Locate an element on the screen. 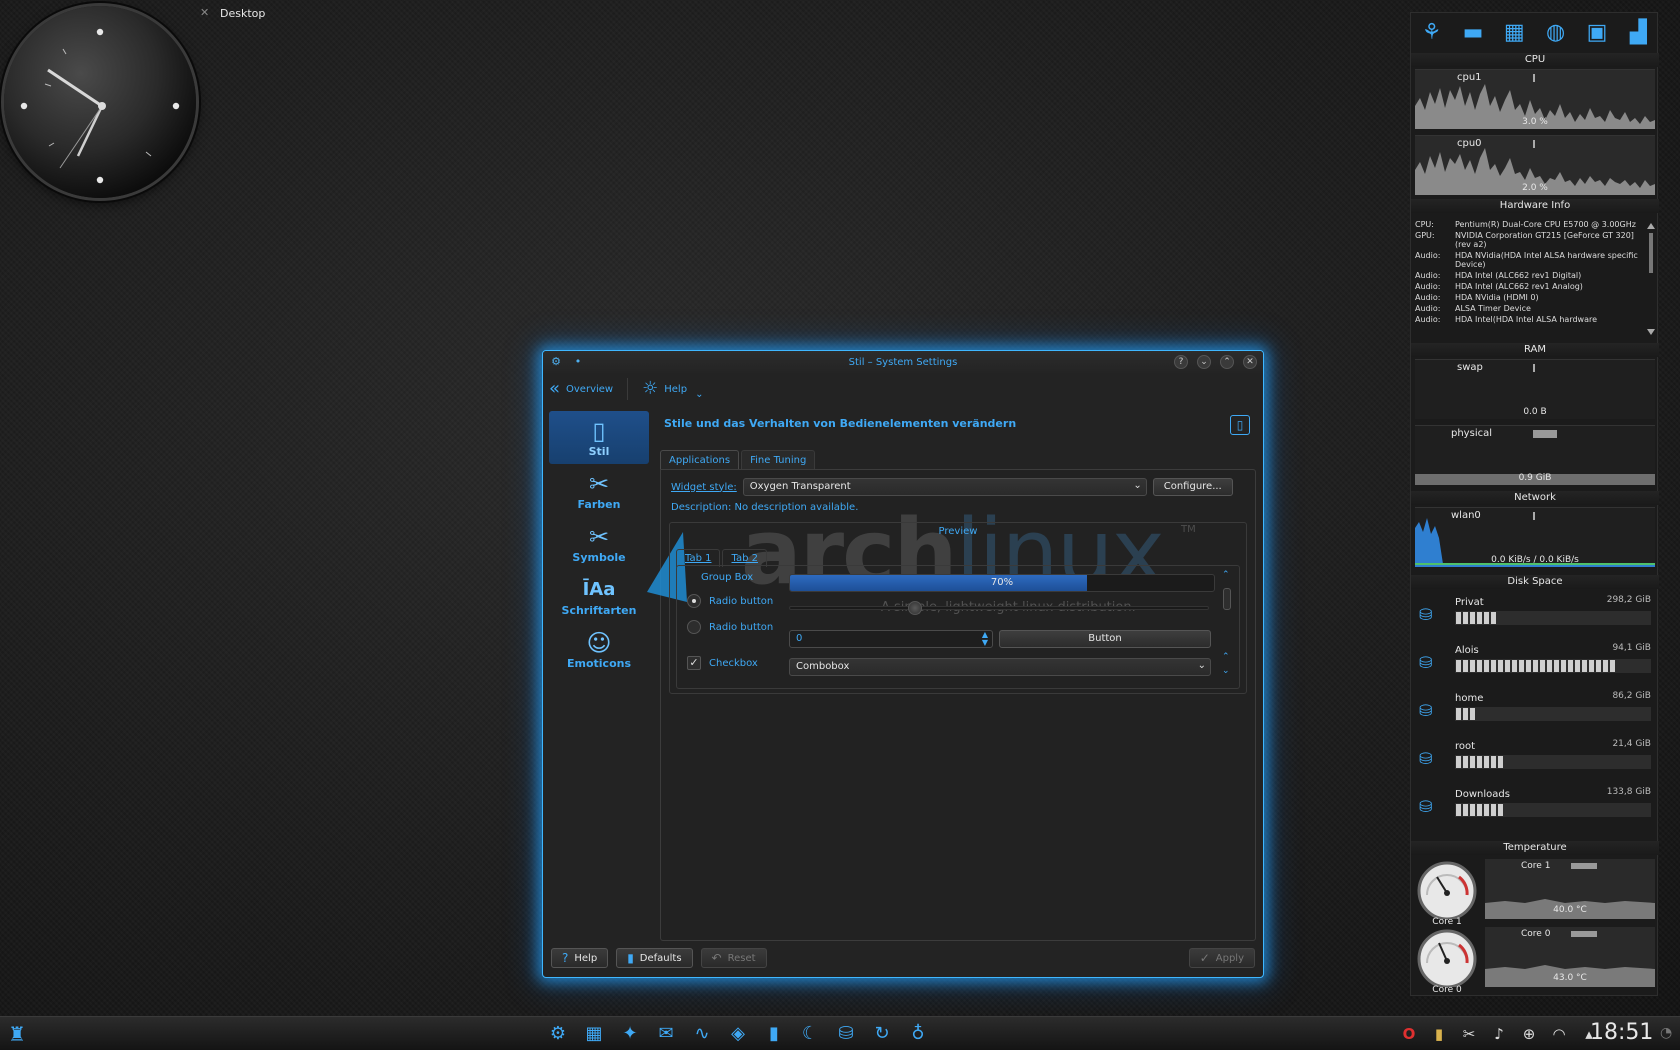 This screenshot has width=1680, height=1050. archive-icon: ▮ is located at coordinates (774, 1034).